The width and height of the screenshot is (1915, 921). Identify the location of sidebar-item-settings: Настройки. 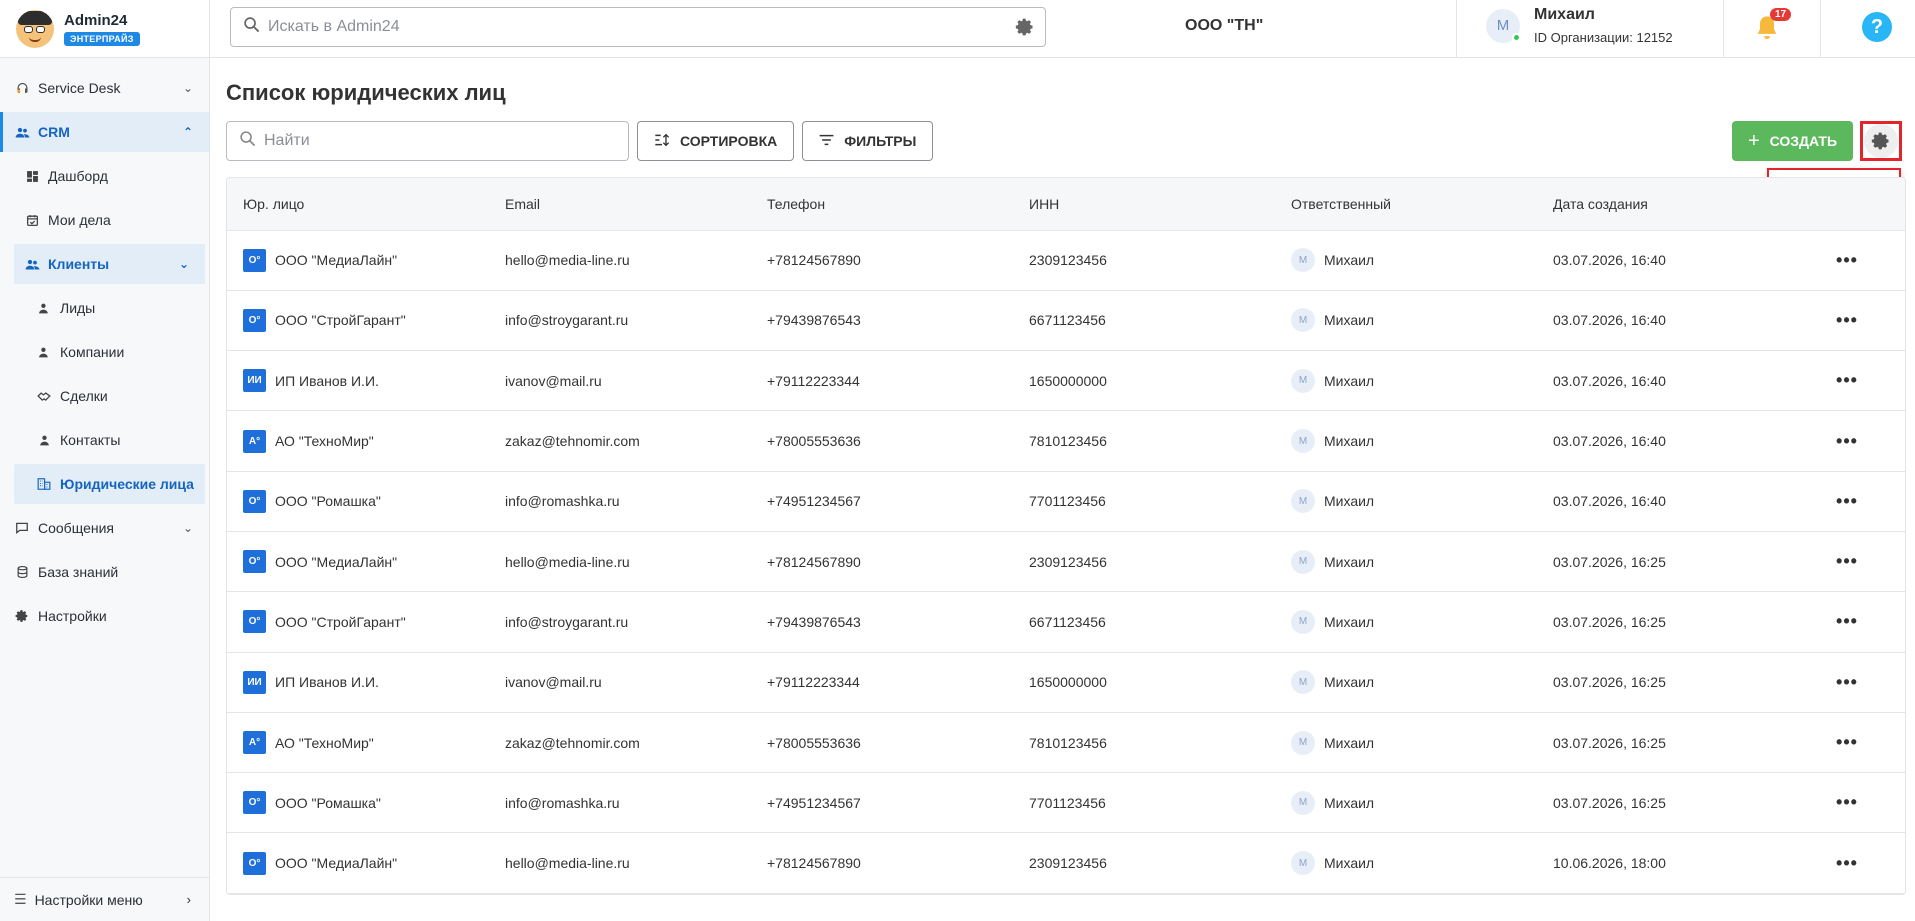
(104, 616).